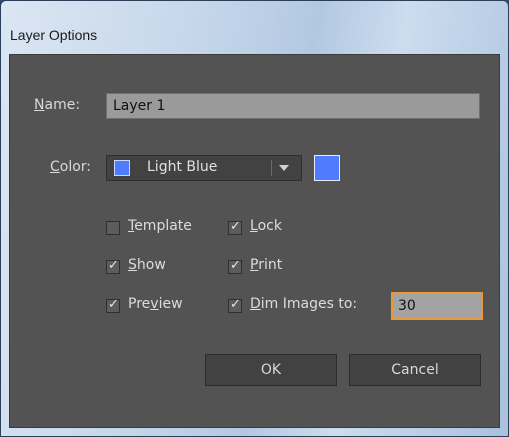 The width and height of the screenshot is (509, 437). Describe the element at coordinates (122, 168) in the screenshot. I see `color-swatch-icon` at that location.